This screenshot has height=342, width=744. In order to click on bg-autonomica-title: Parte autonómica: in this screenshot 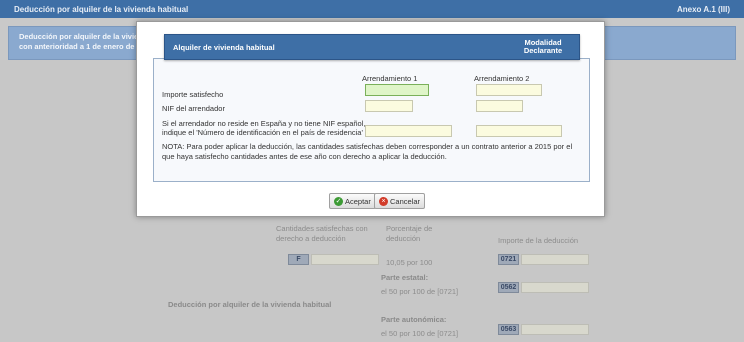, I will do `click(414, 319)`.